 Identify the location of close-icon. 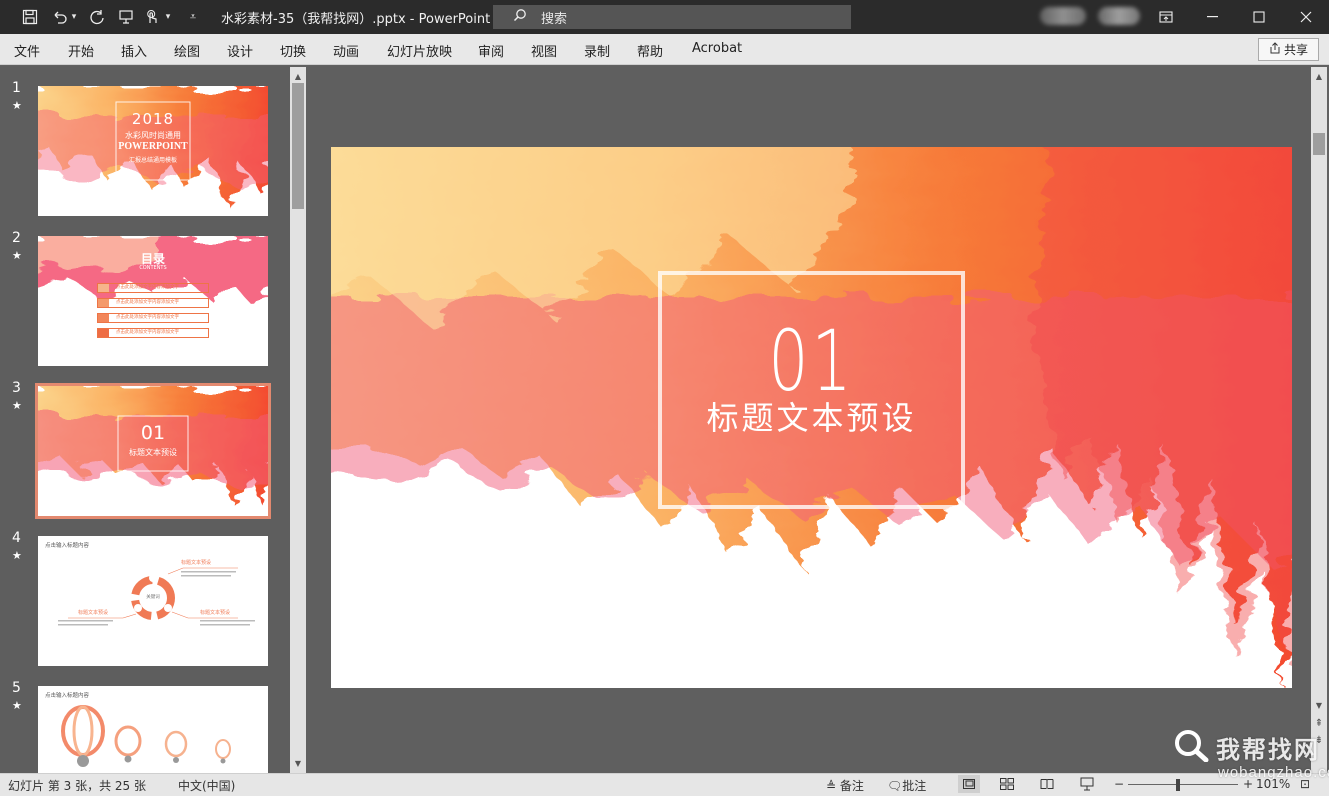
(1306, 17).